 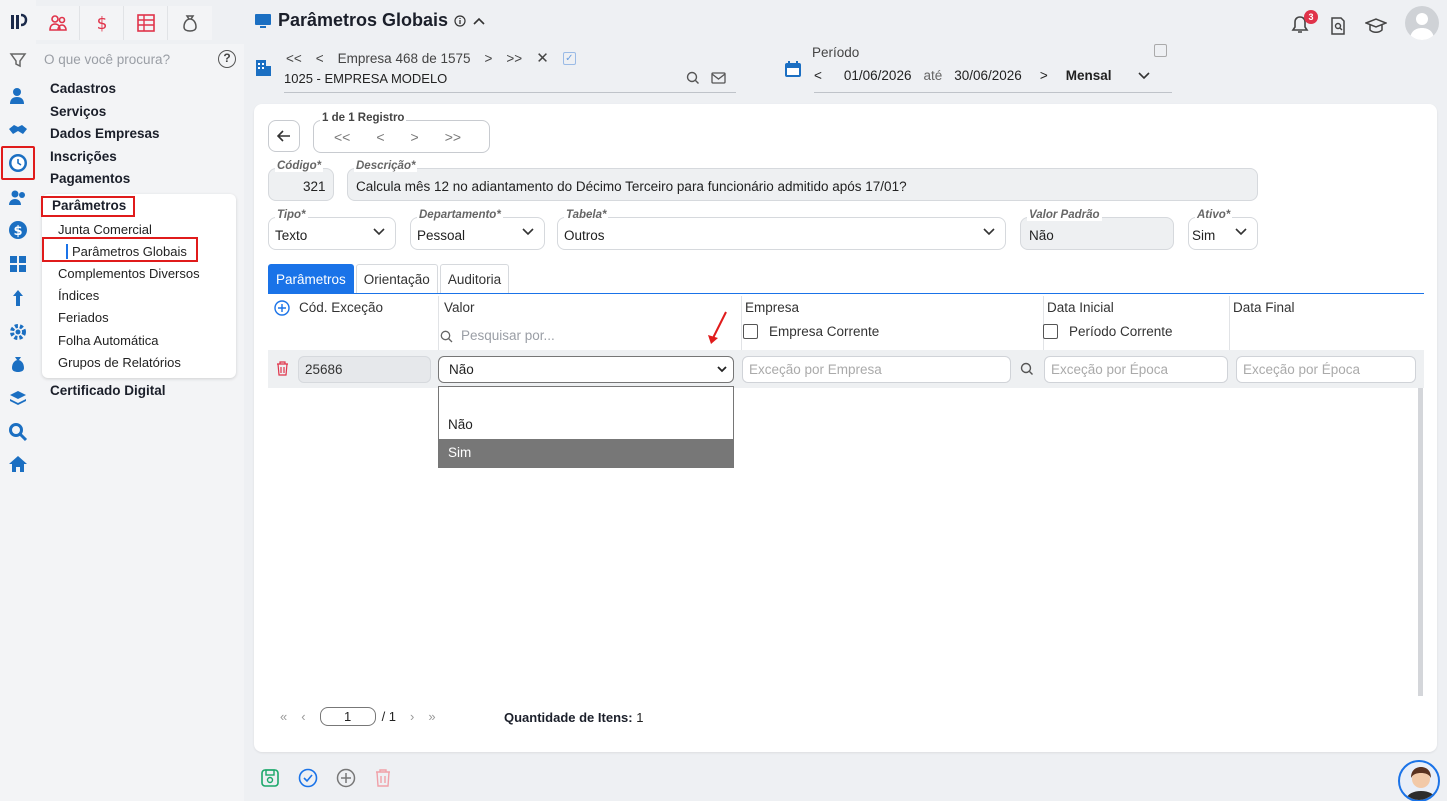 What do you see at coordinates (282, 308) in the screenshot?
I see `add-circle-icon` at bounding box center [282, 308].